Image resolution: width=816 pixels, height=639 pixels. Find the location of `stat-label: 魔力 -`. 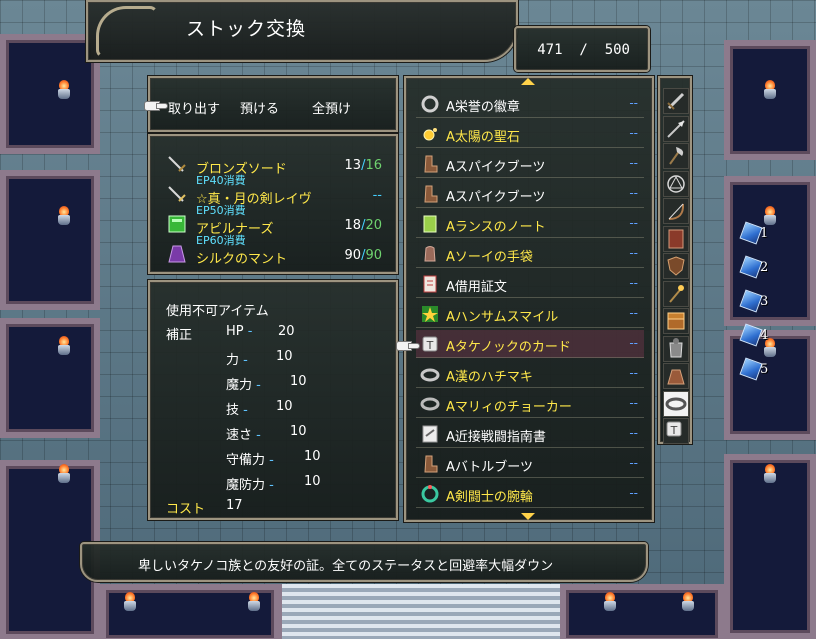

stat-label: 魔力 - is located at coordinates (243, 385).